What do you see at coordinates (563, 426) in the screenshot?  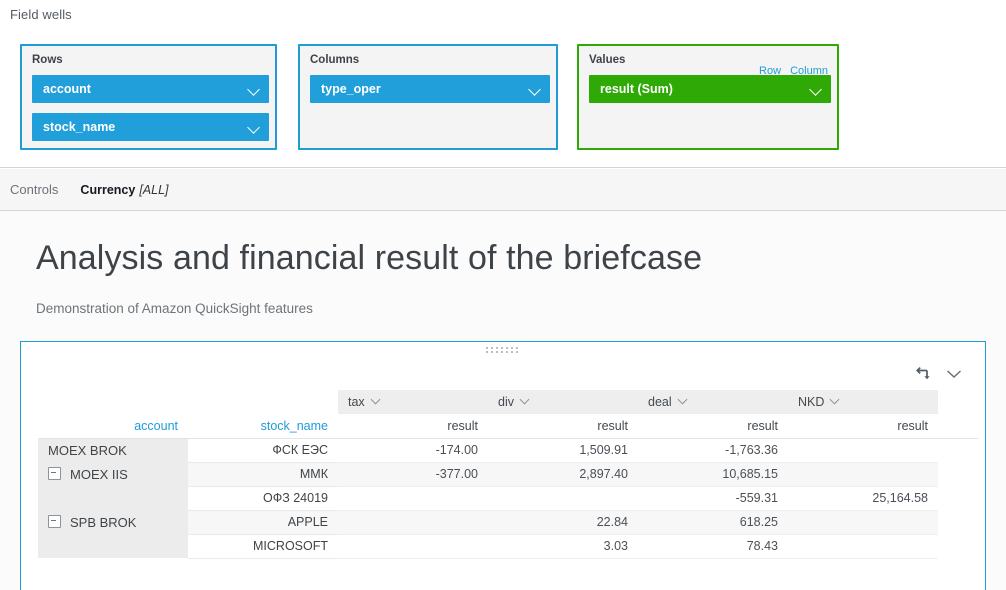 I see `metric-header-div: result` at bounding box center [563, 426].